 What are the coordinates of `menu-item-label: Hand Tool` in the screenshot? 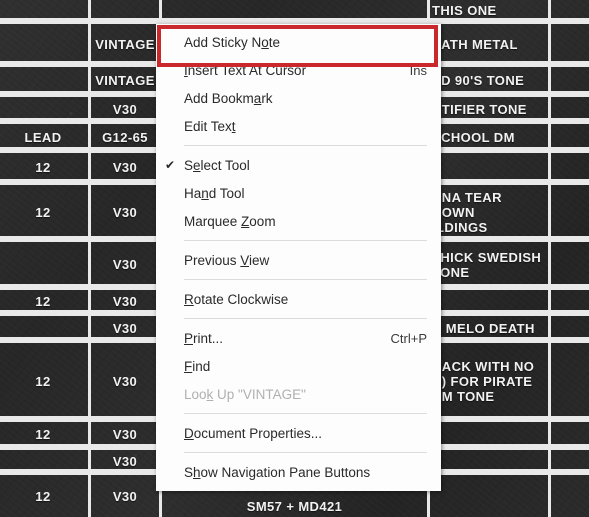 It's located at (214, 193).